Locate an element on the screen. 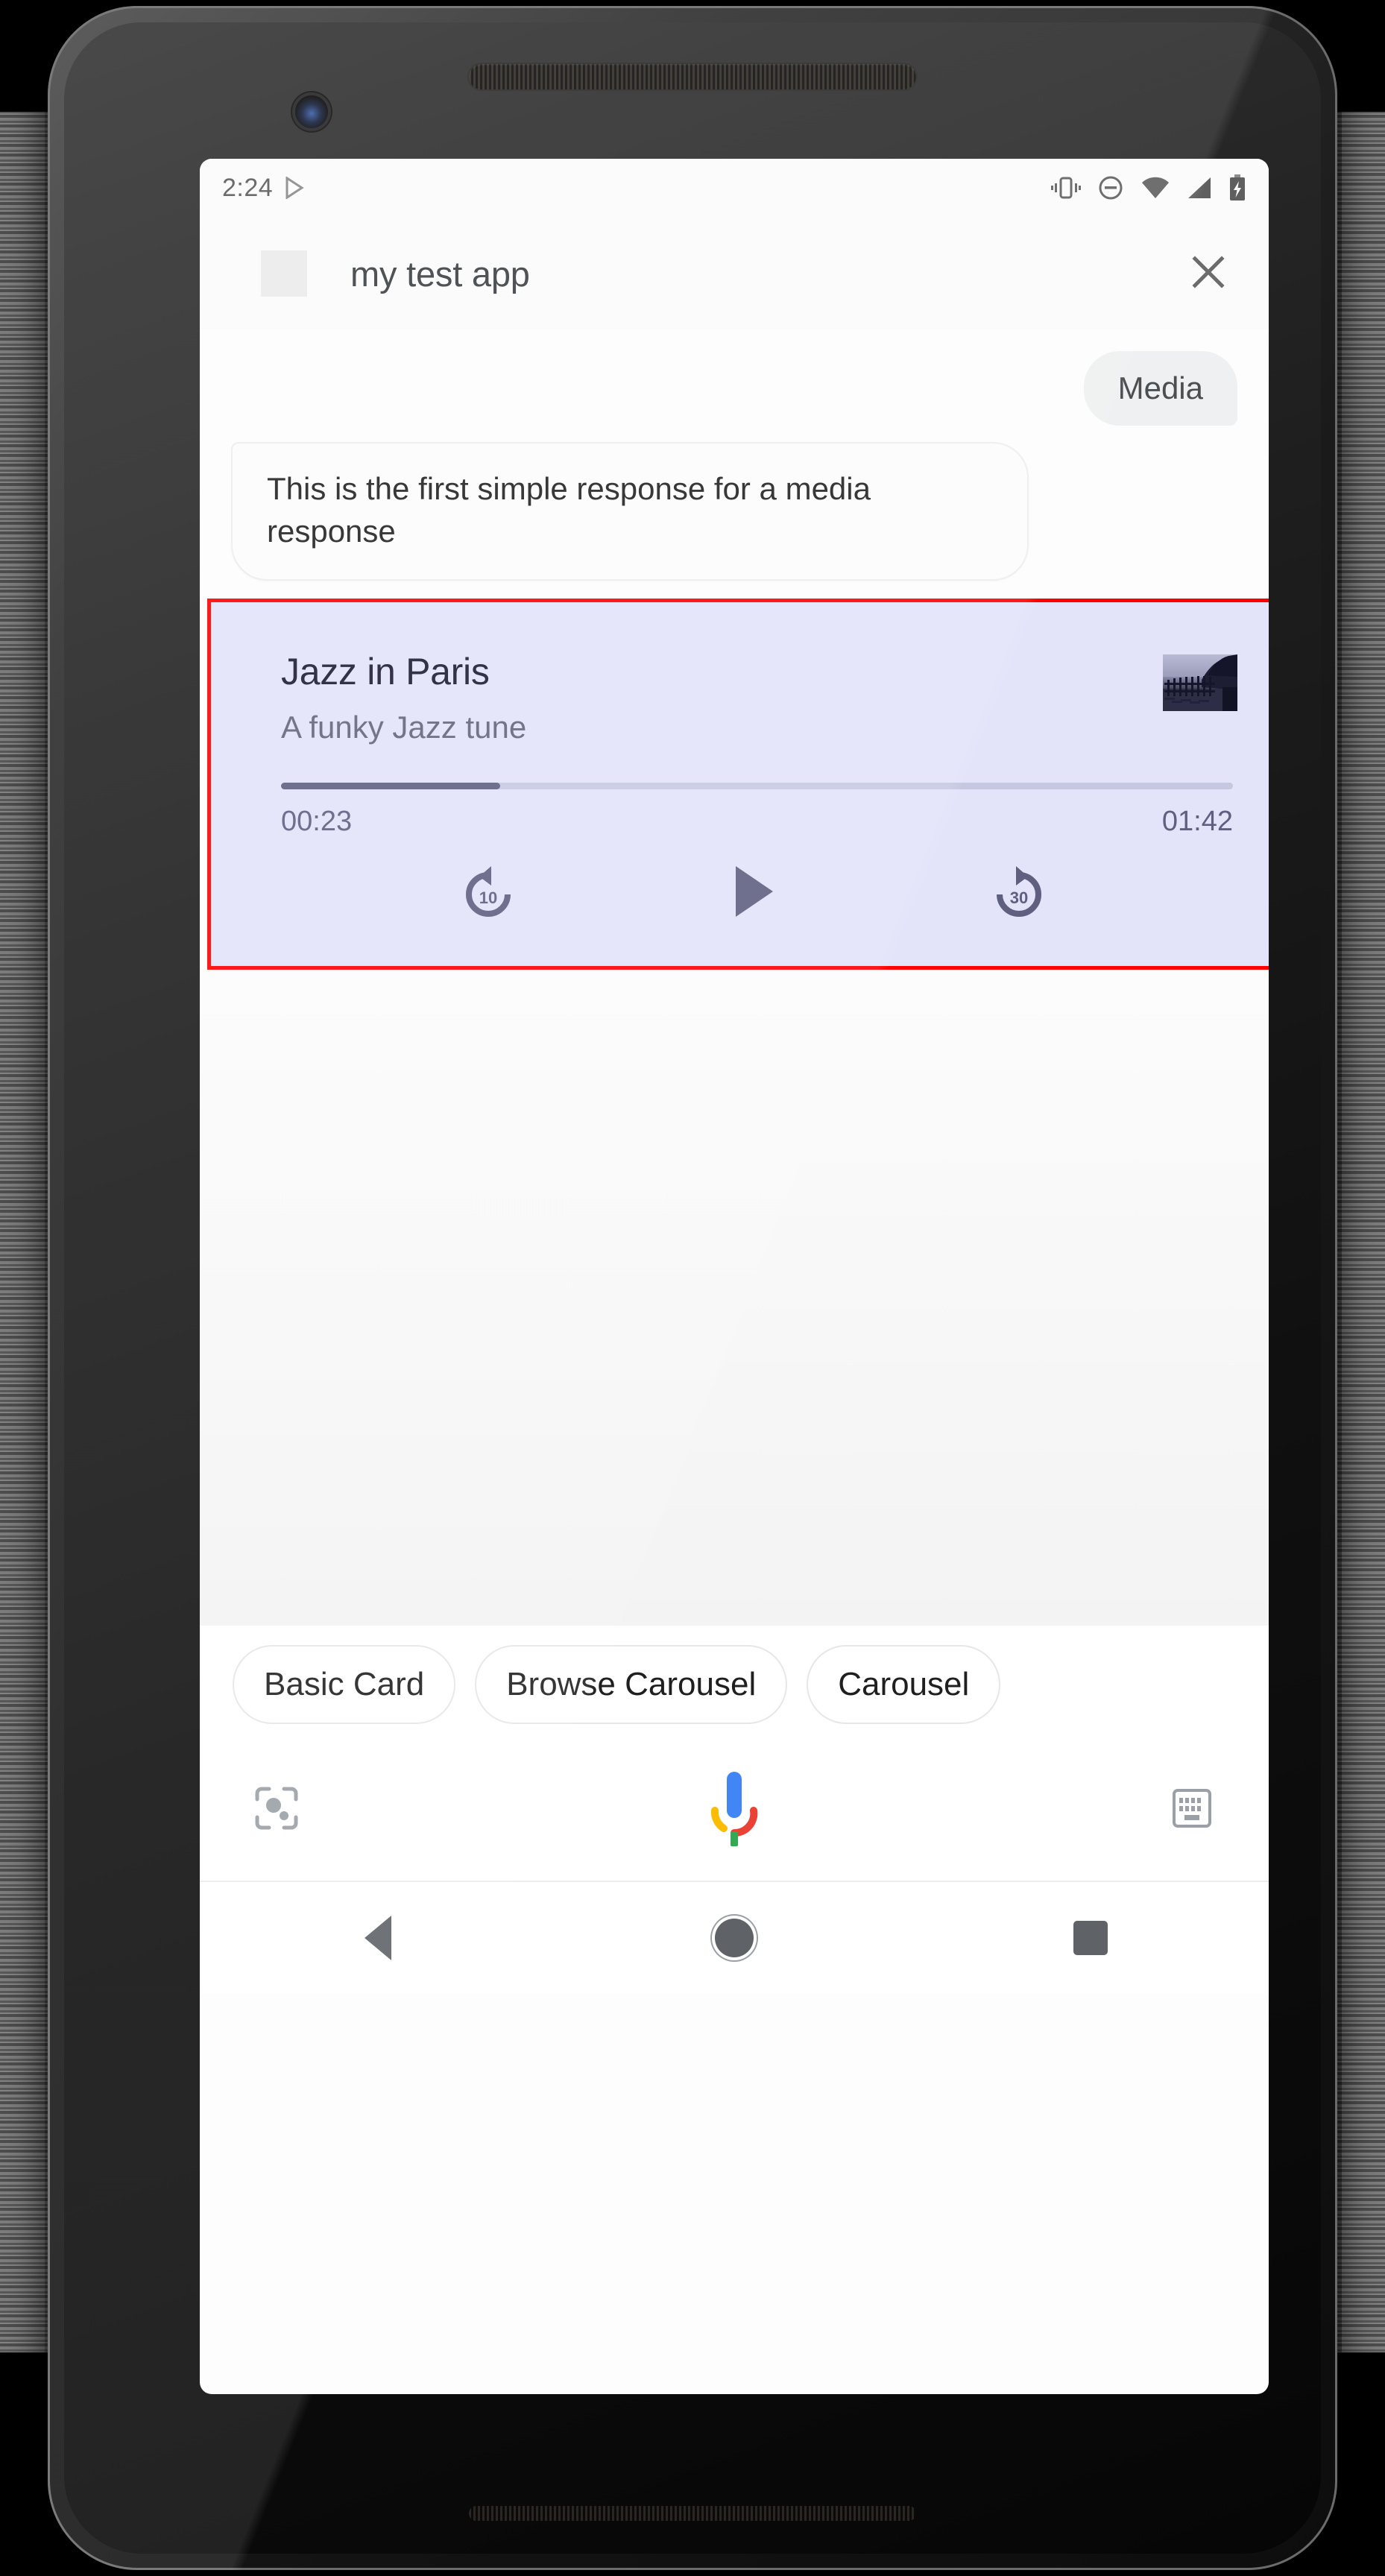  google-lens-icon is located at coordinates (276, 1810).